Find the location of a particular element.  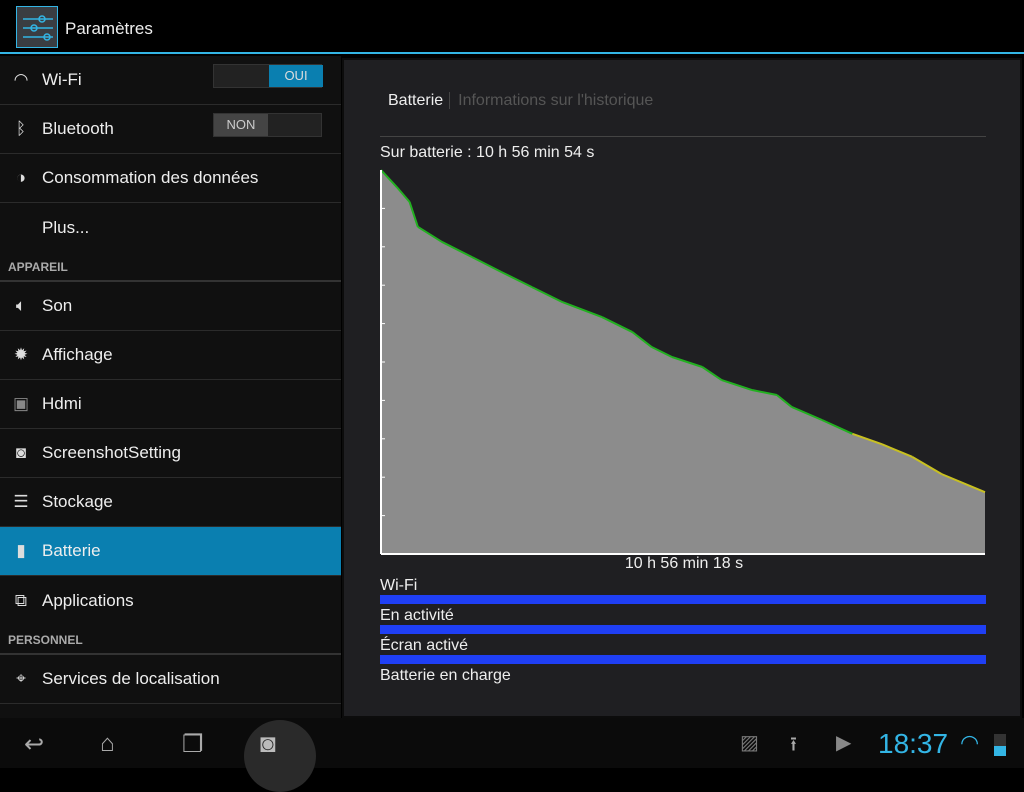

sidebar-item-stockage: ☰ Stockage is located at coordinates (170, 502).